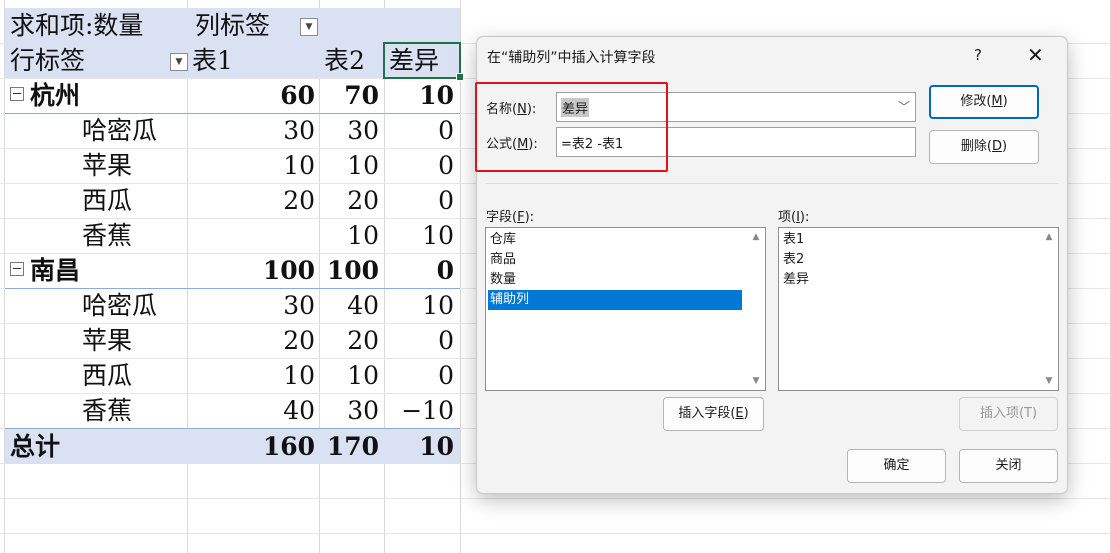 This screenshot has width=1111, height=553. I want to click on close-button: 关闭, so click(1008, 466).